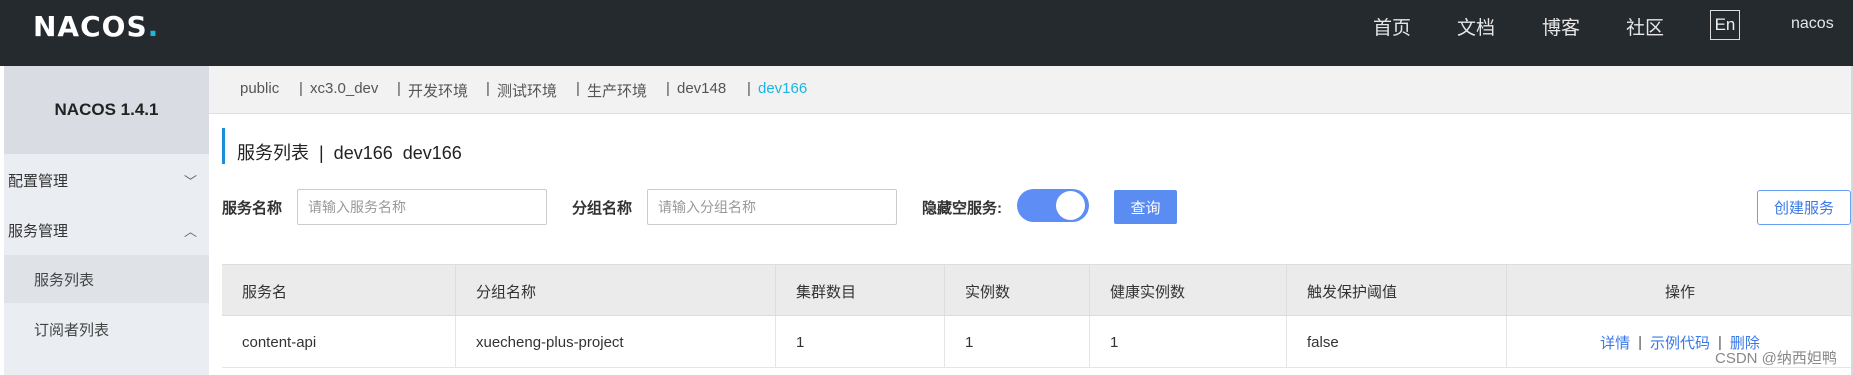 The image size is (1853, 375). What do you see at coordinates (38, 231) in the screenshot?
I see `sidebar-item-label: 服务管理` at bounding box center [38, 231].